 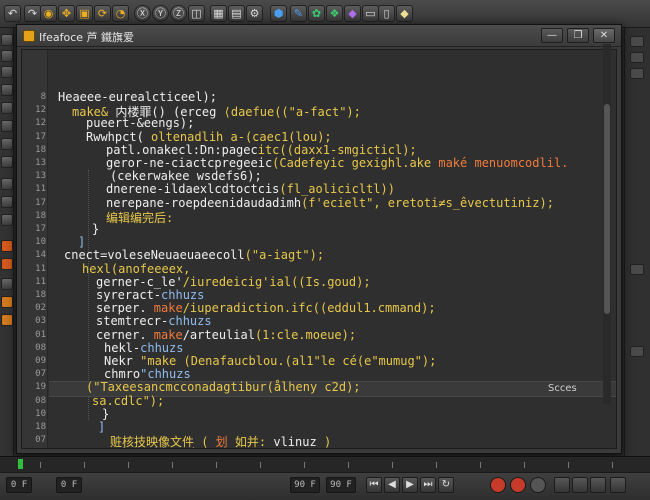 What do you see at coordinates (102, 13) in the screenshot?
I see `rotate-tool-button: ⟳` at bounding box center [102, 13].